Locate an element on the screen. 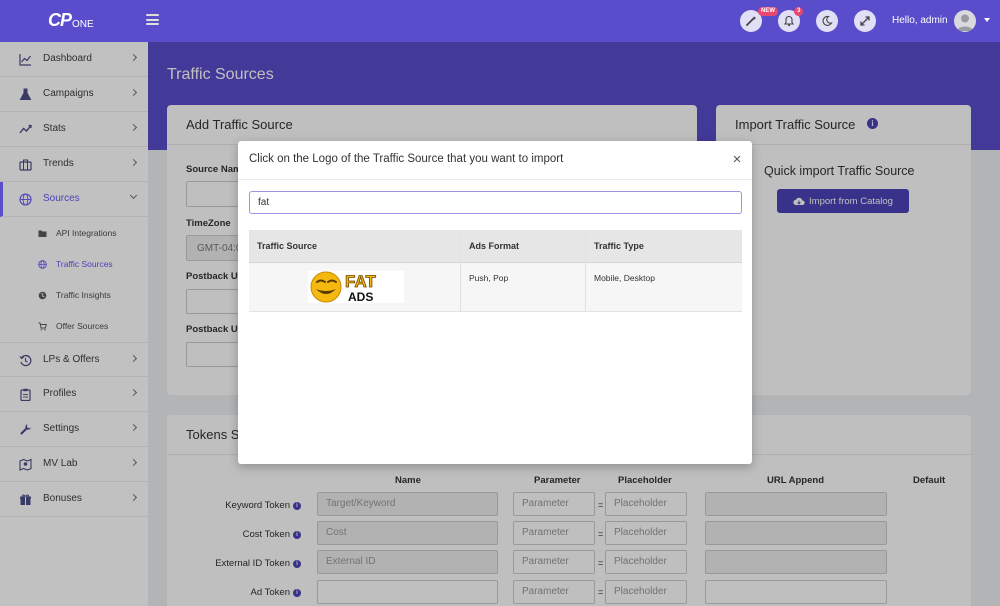 This screenshot has width=1000, height=606. bell-icon is located at coordinates (789, 21).